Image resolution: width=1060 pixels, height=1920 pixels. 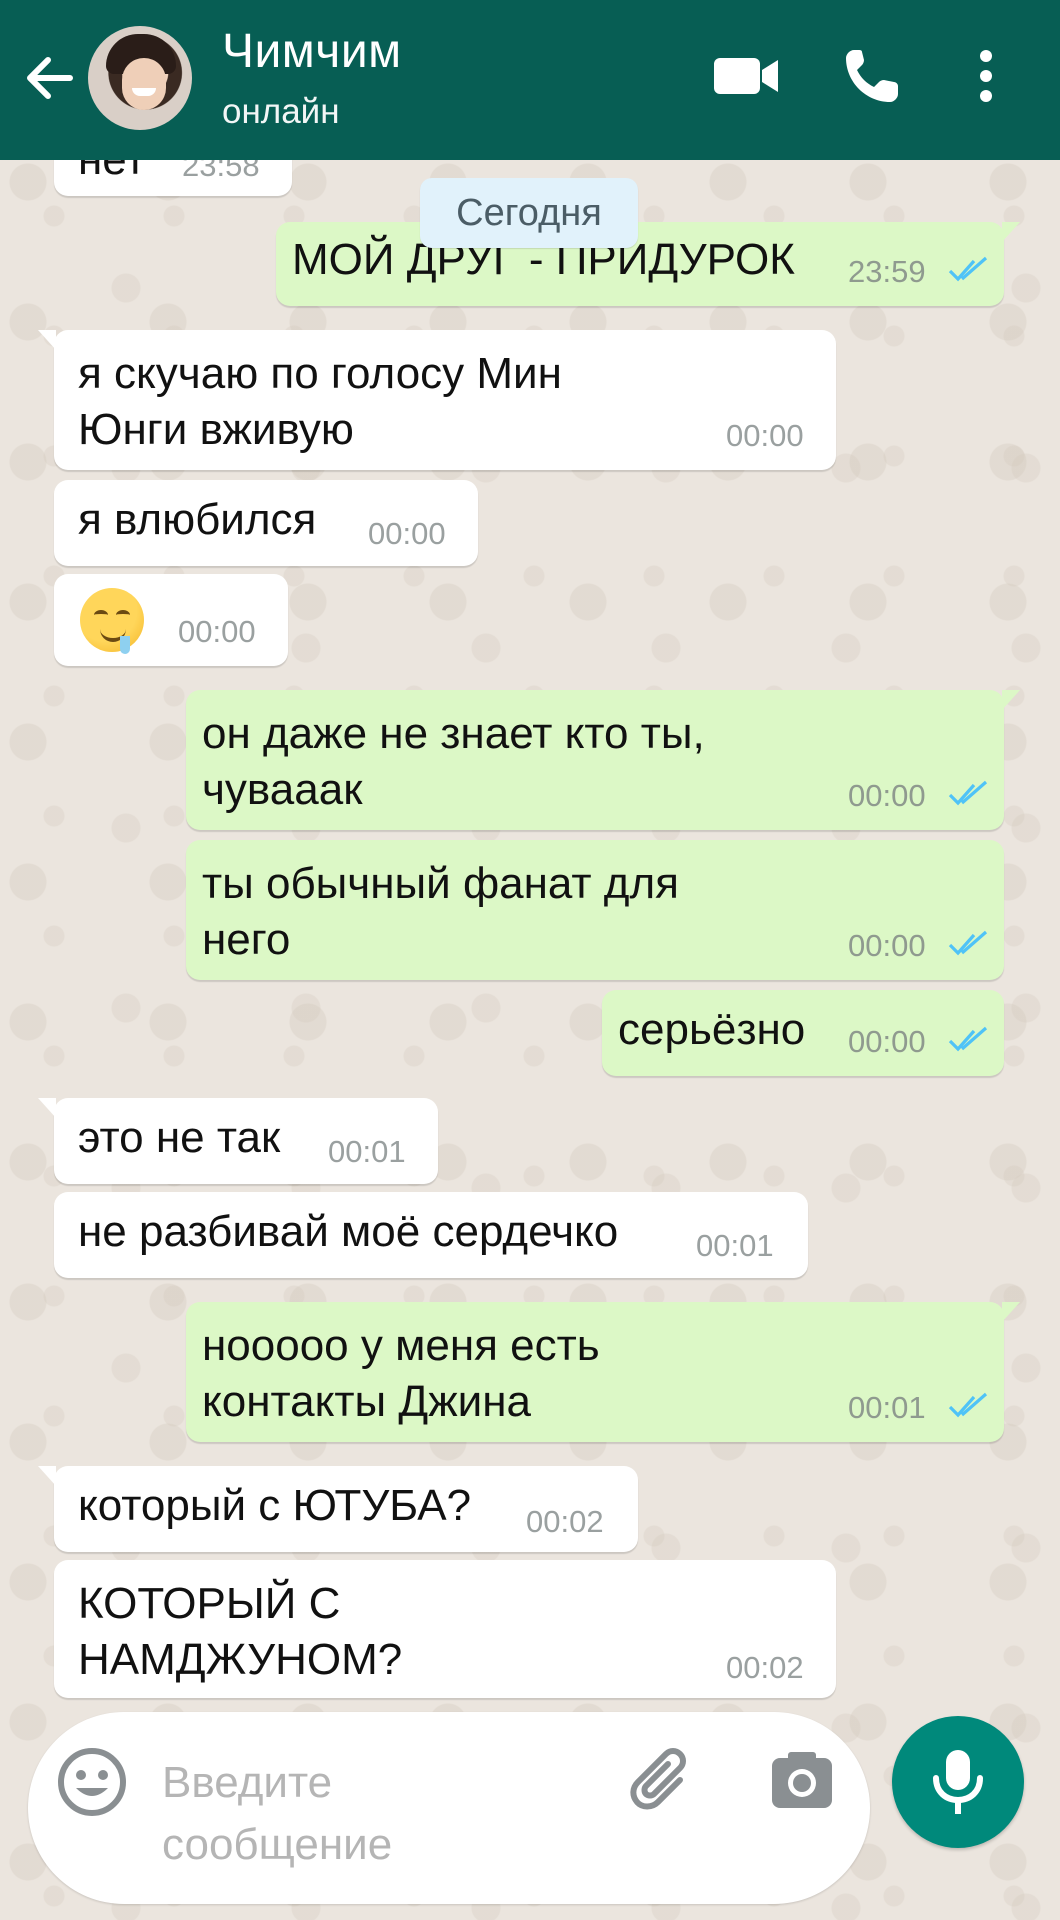 What do you see at coordinates (401, 1373) in the screenshot?
I see `message-text: нооооо у меня есть контакты Джина` at bounding box center [401, 1373].